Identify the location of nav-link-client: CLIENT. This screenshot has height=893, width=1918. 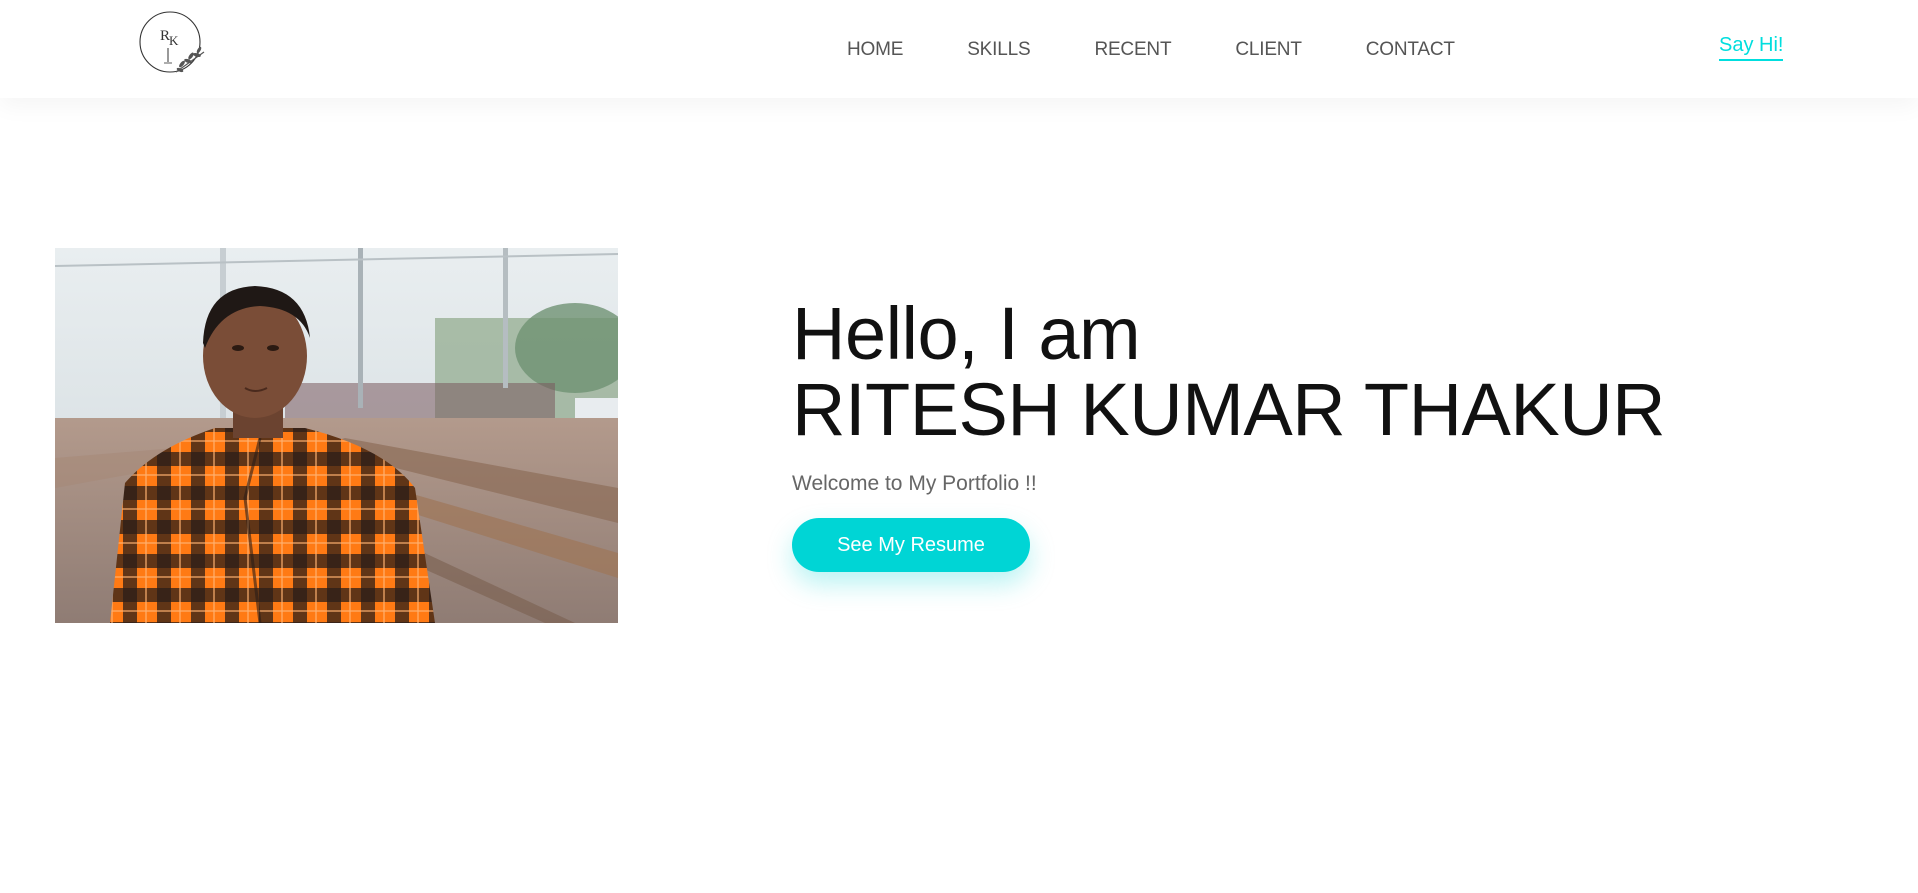
(1268, 50).